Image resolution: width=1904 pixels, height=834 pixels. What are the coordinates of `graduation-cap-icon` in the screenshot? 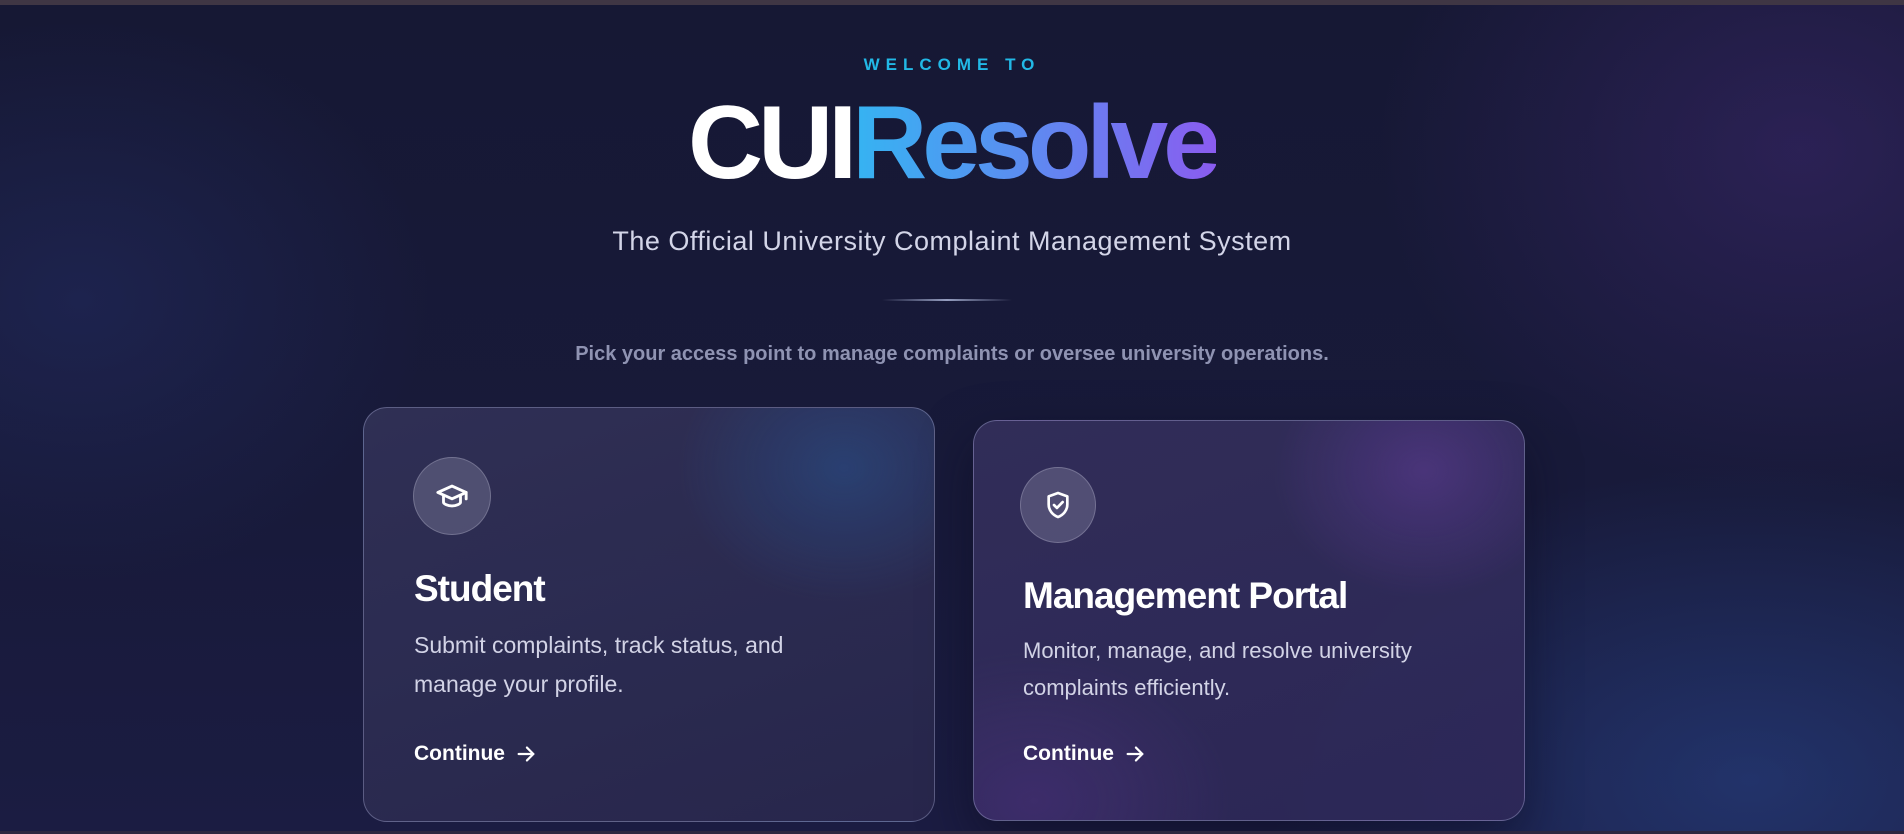 It's located at (452, 496).